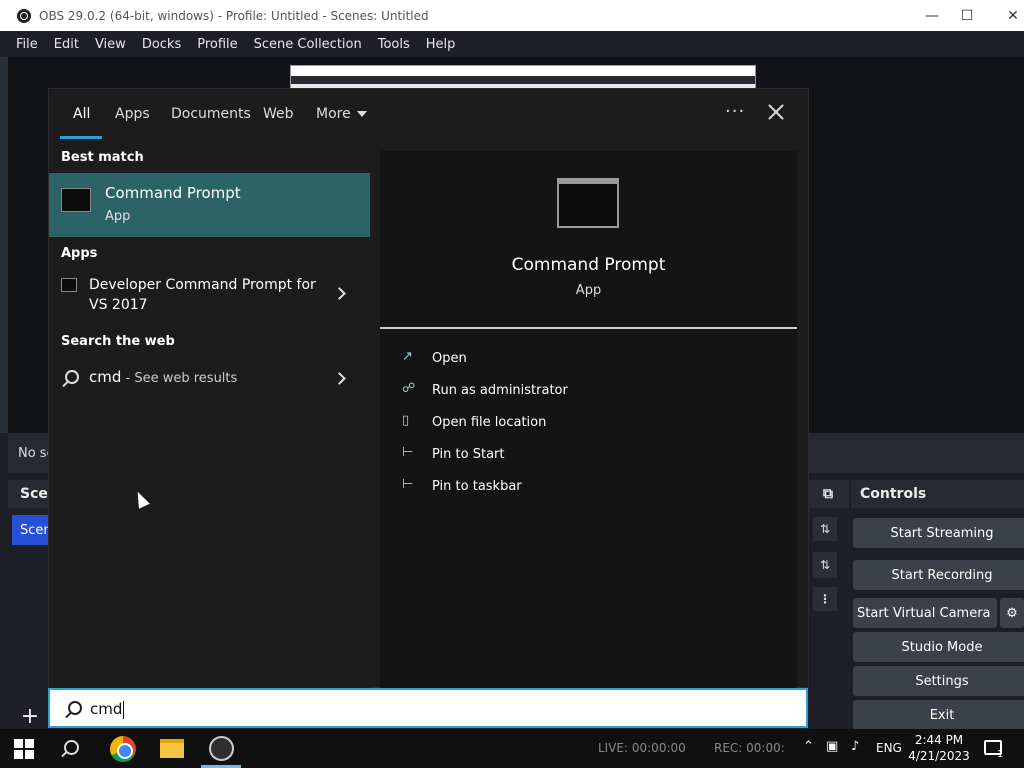  Describe the element at coordinates (967, 15) in the screenshot. I see `maximize-button: ☐` at that location.